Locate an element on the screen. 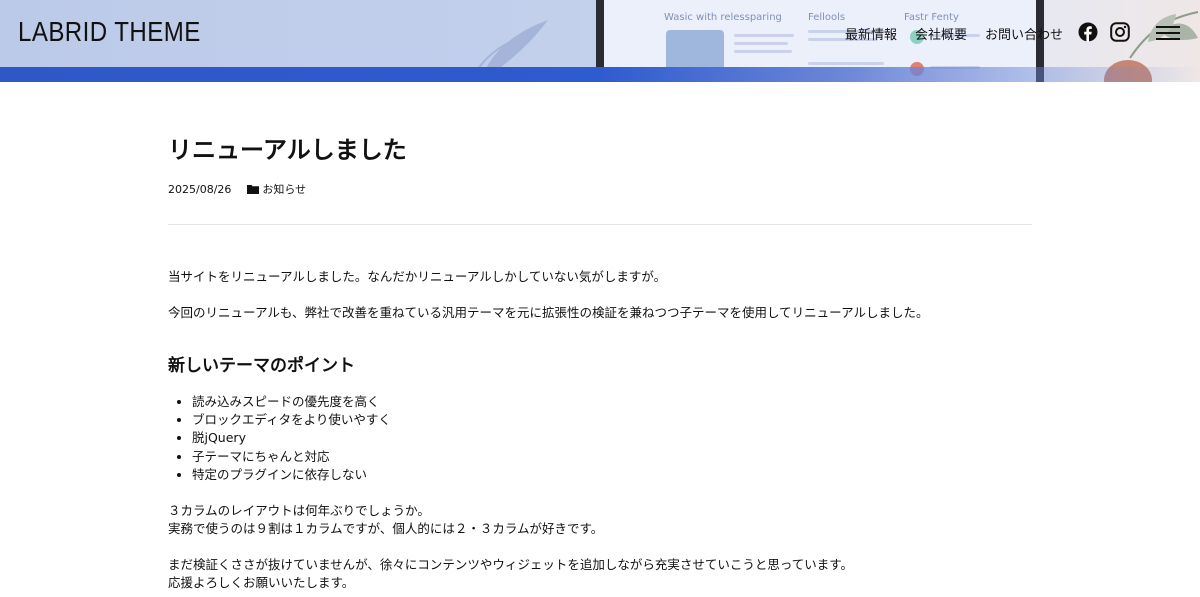 Image resolution: width=1200 pixels, height=597 pixels. folder-icon is located at coordinates (253, 189).